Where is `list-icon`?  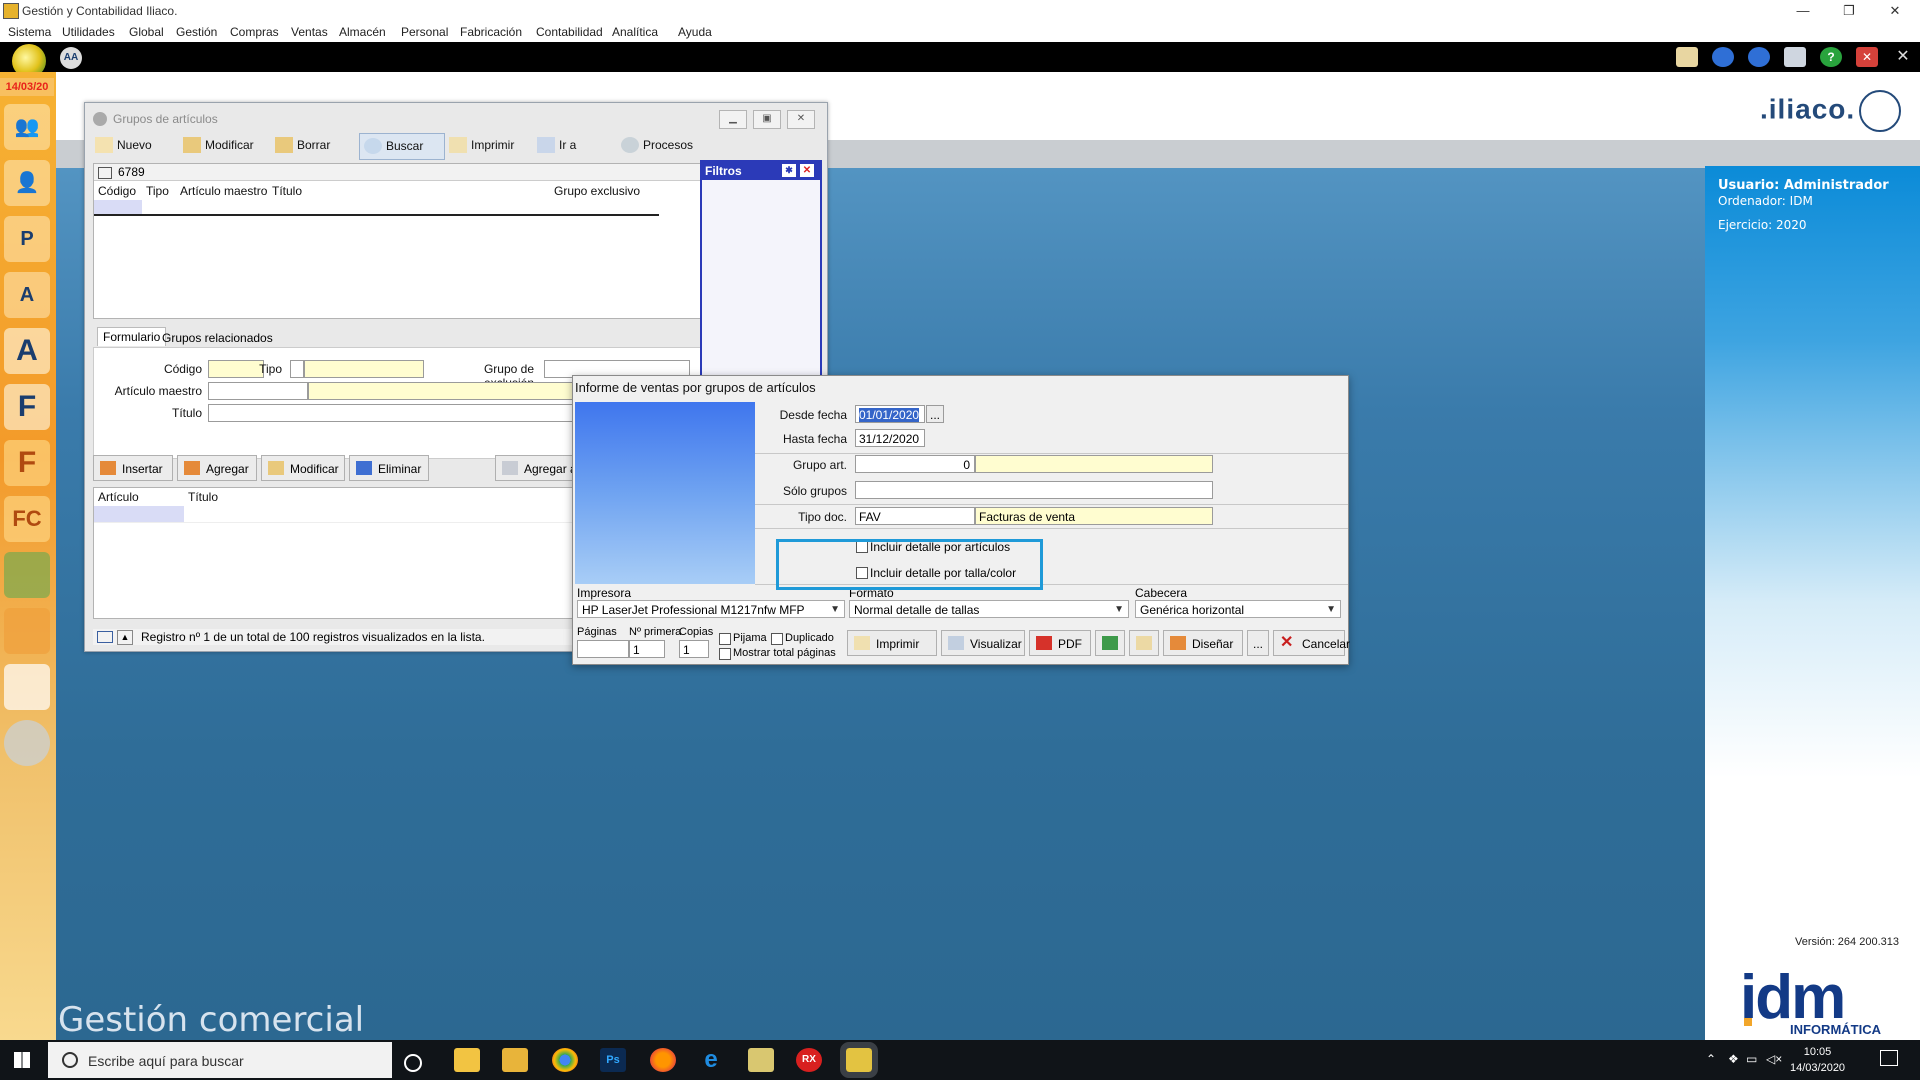
list-icon is located at coordinates (105, 637).